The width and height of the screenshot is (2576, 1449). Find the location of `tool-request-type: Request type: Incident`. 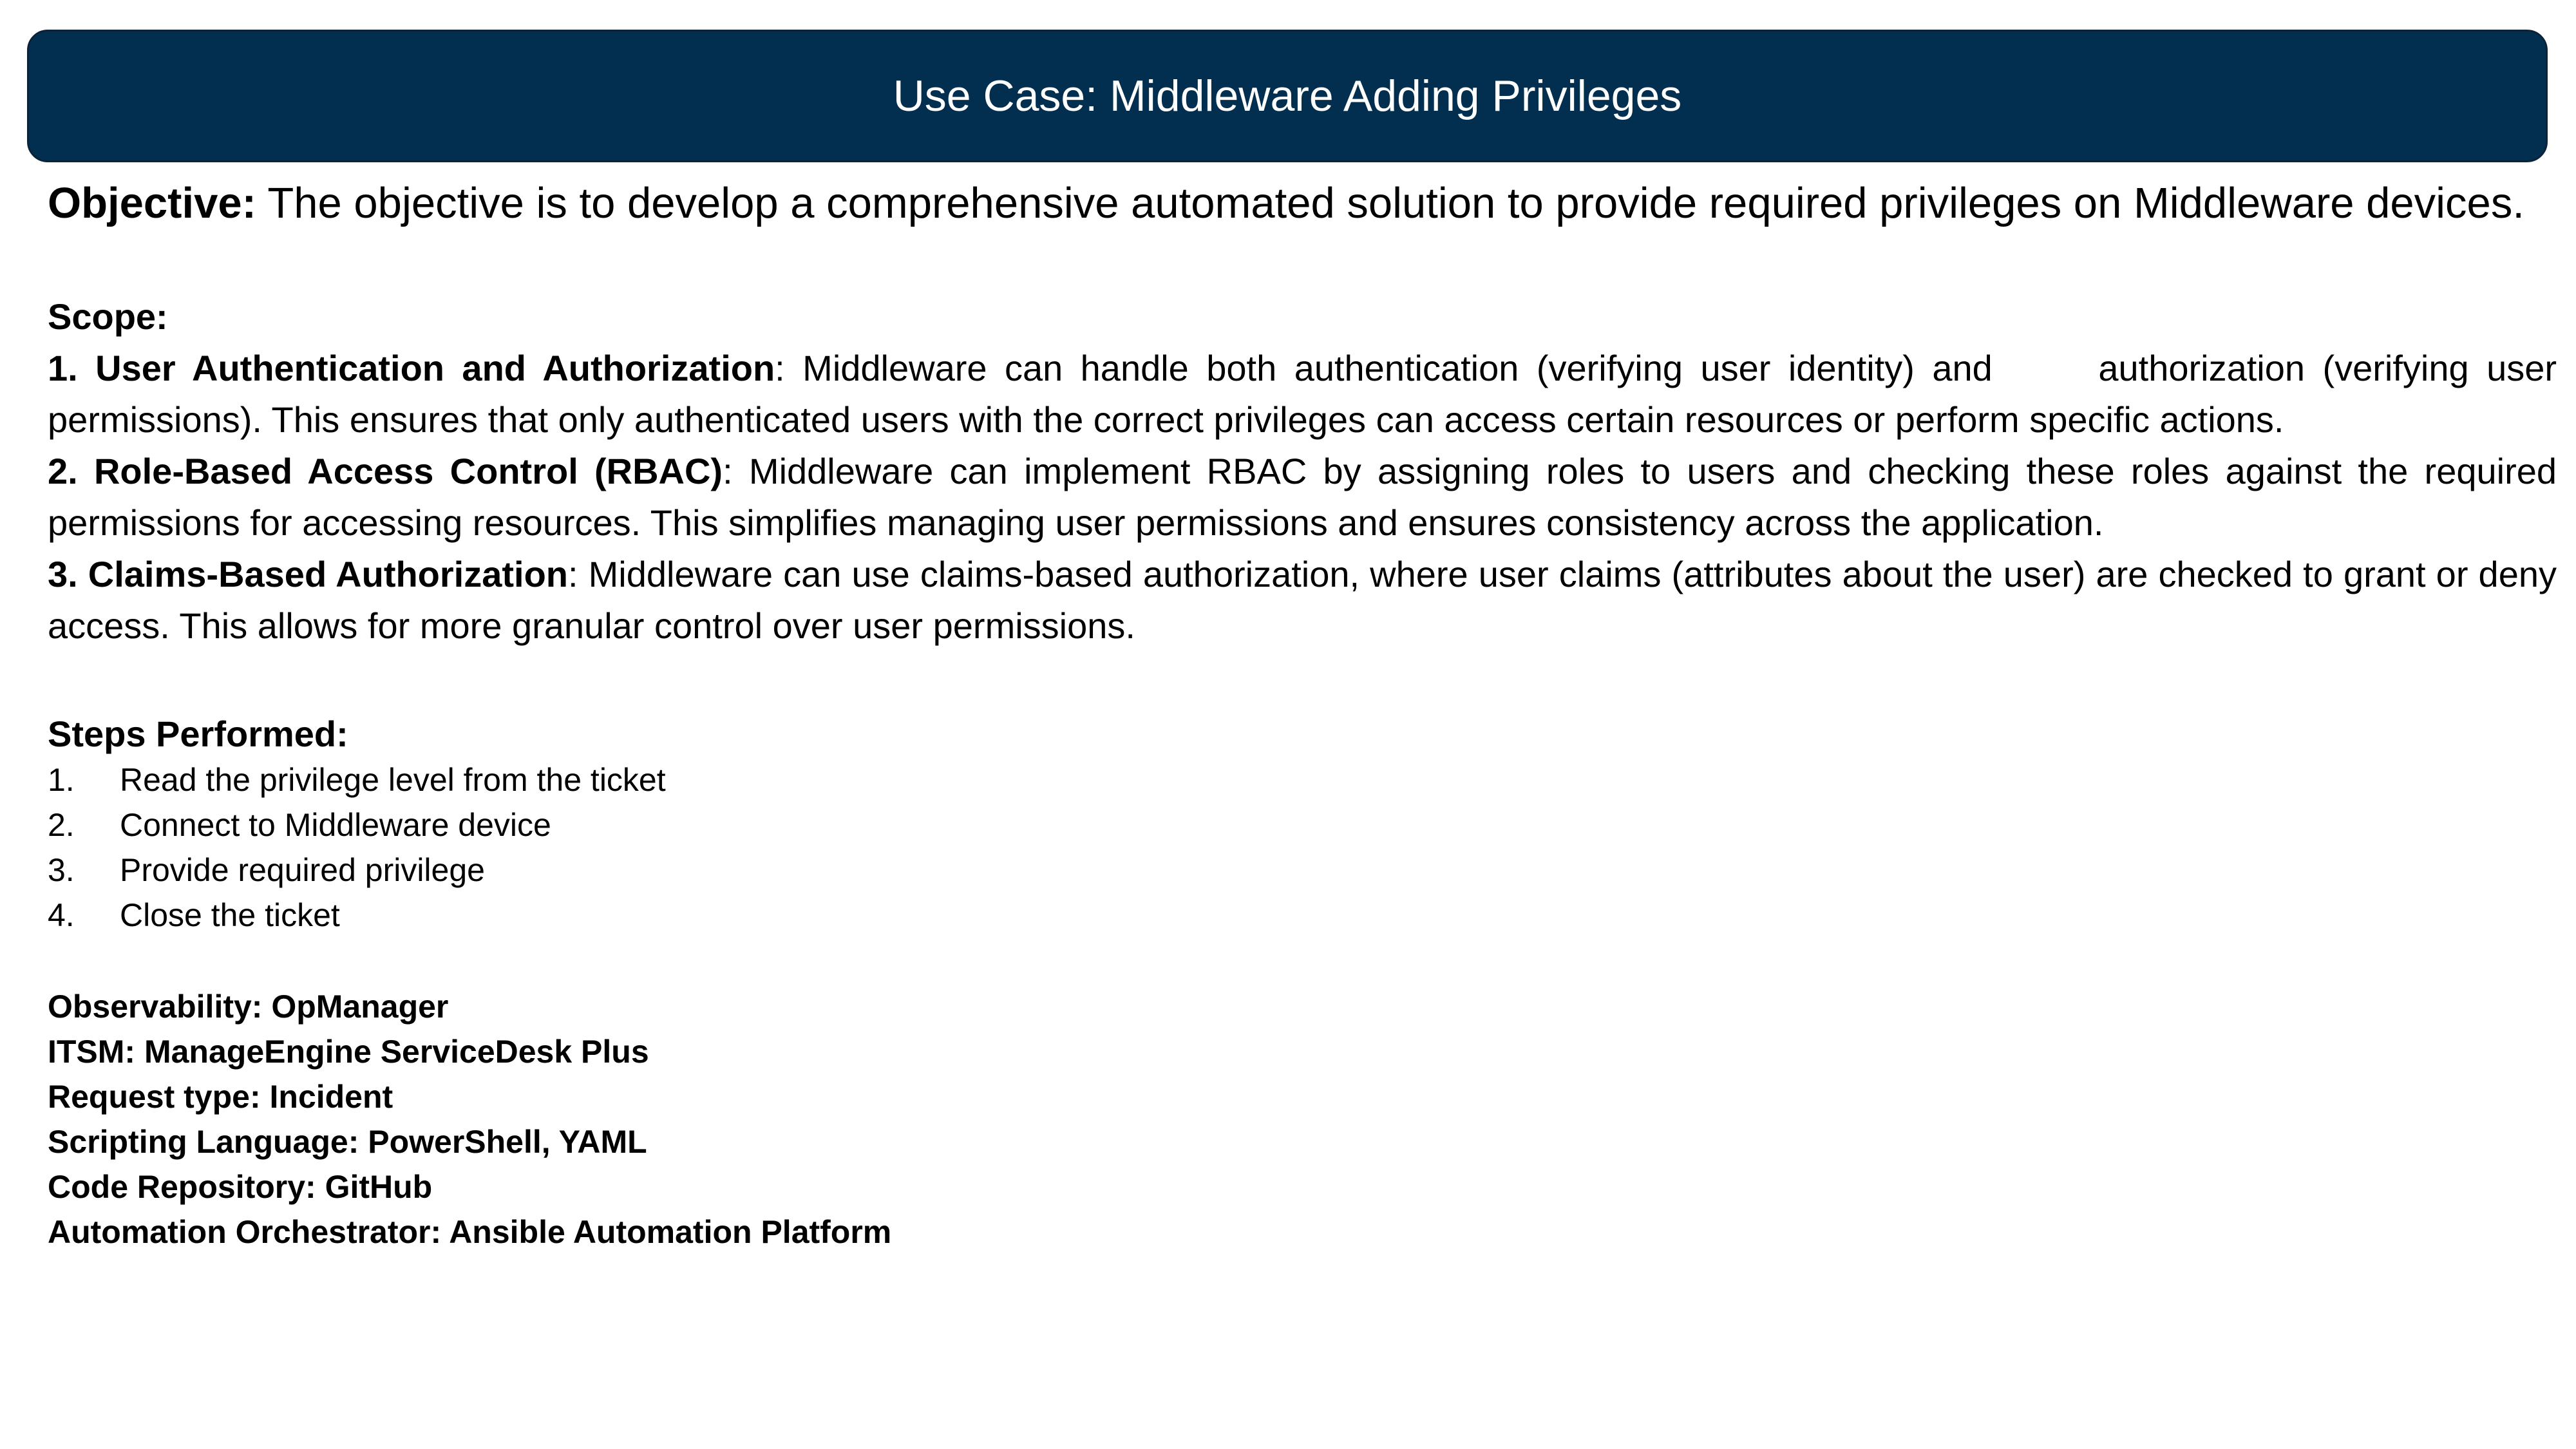

tool-request-type: Request type: Incident is located at coordinates (221, 1097).